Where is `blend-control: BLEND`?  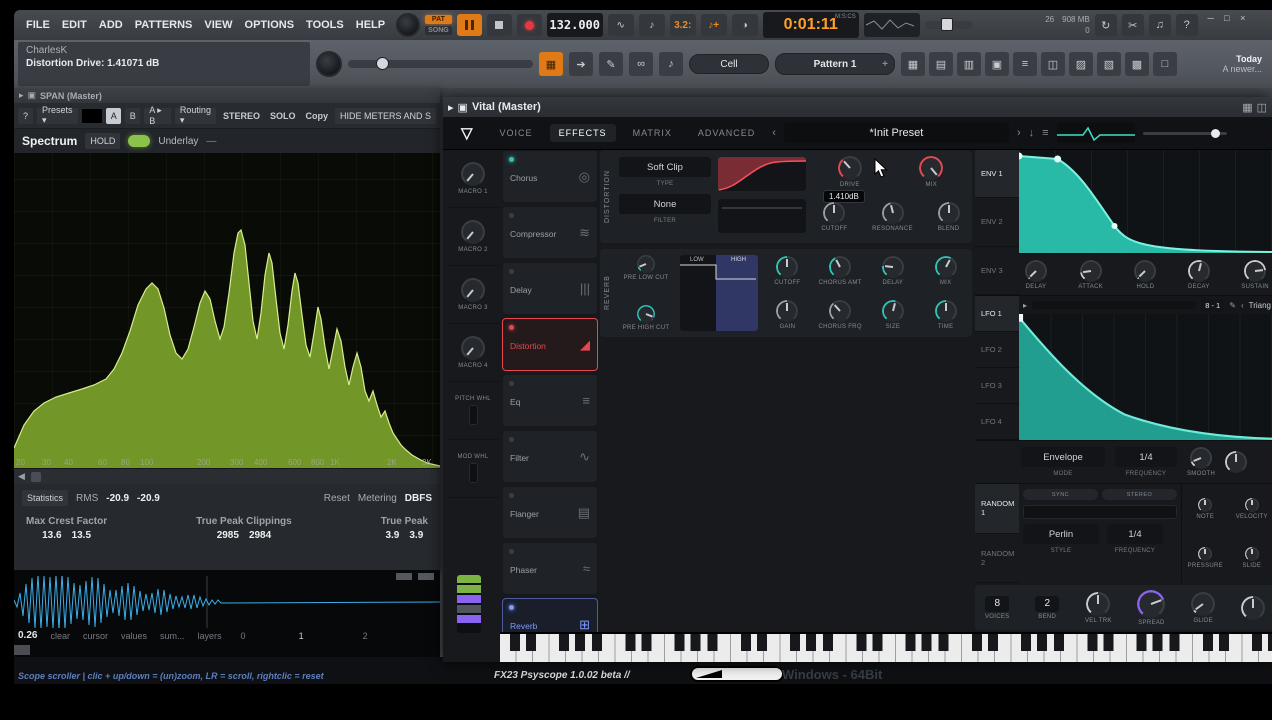 blend-control: BLEND is located at coordinates (948, 217).